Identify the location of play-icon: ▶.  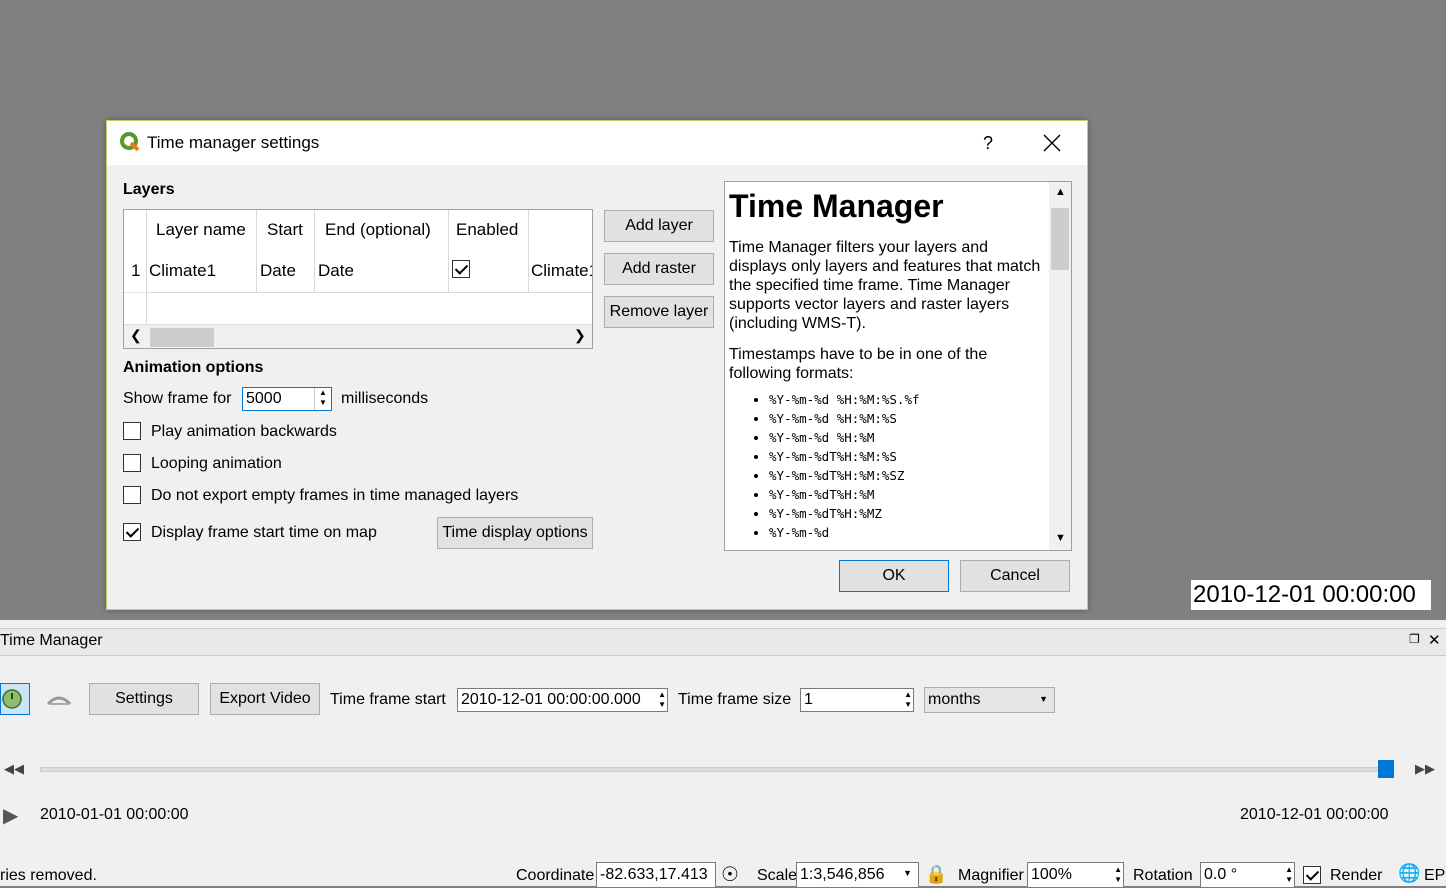
(10, 815).